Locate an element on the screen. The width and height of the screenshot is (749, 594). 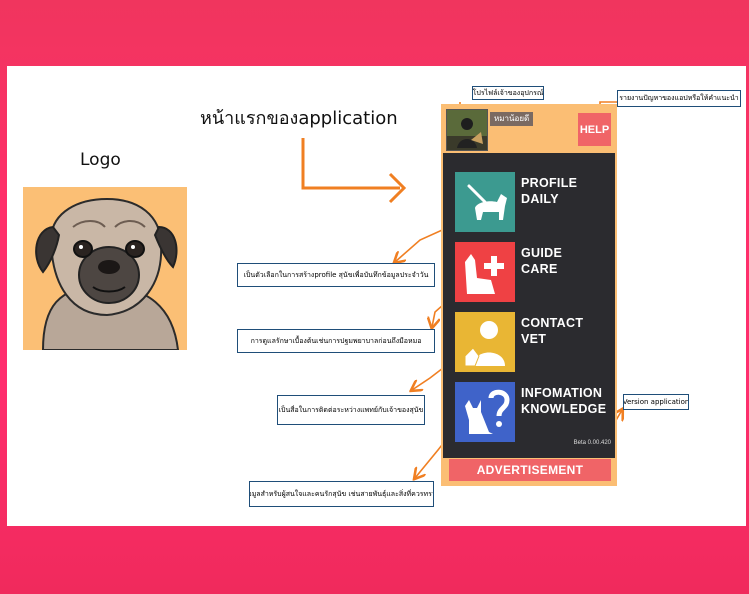
logo-title: Logo is located at coordinates (100, 160).